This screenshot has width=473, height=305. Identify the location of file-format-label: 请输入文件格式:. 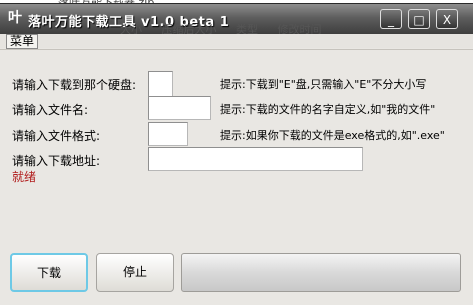
(56, 136).